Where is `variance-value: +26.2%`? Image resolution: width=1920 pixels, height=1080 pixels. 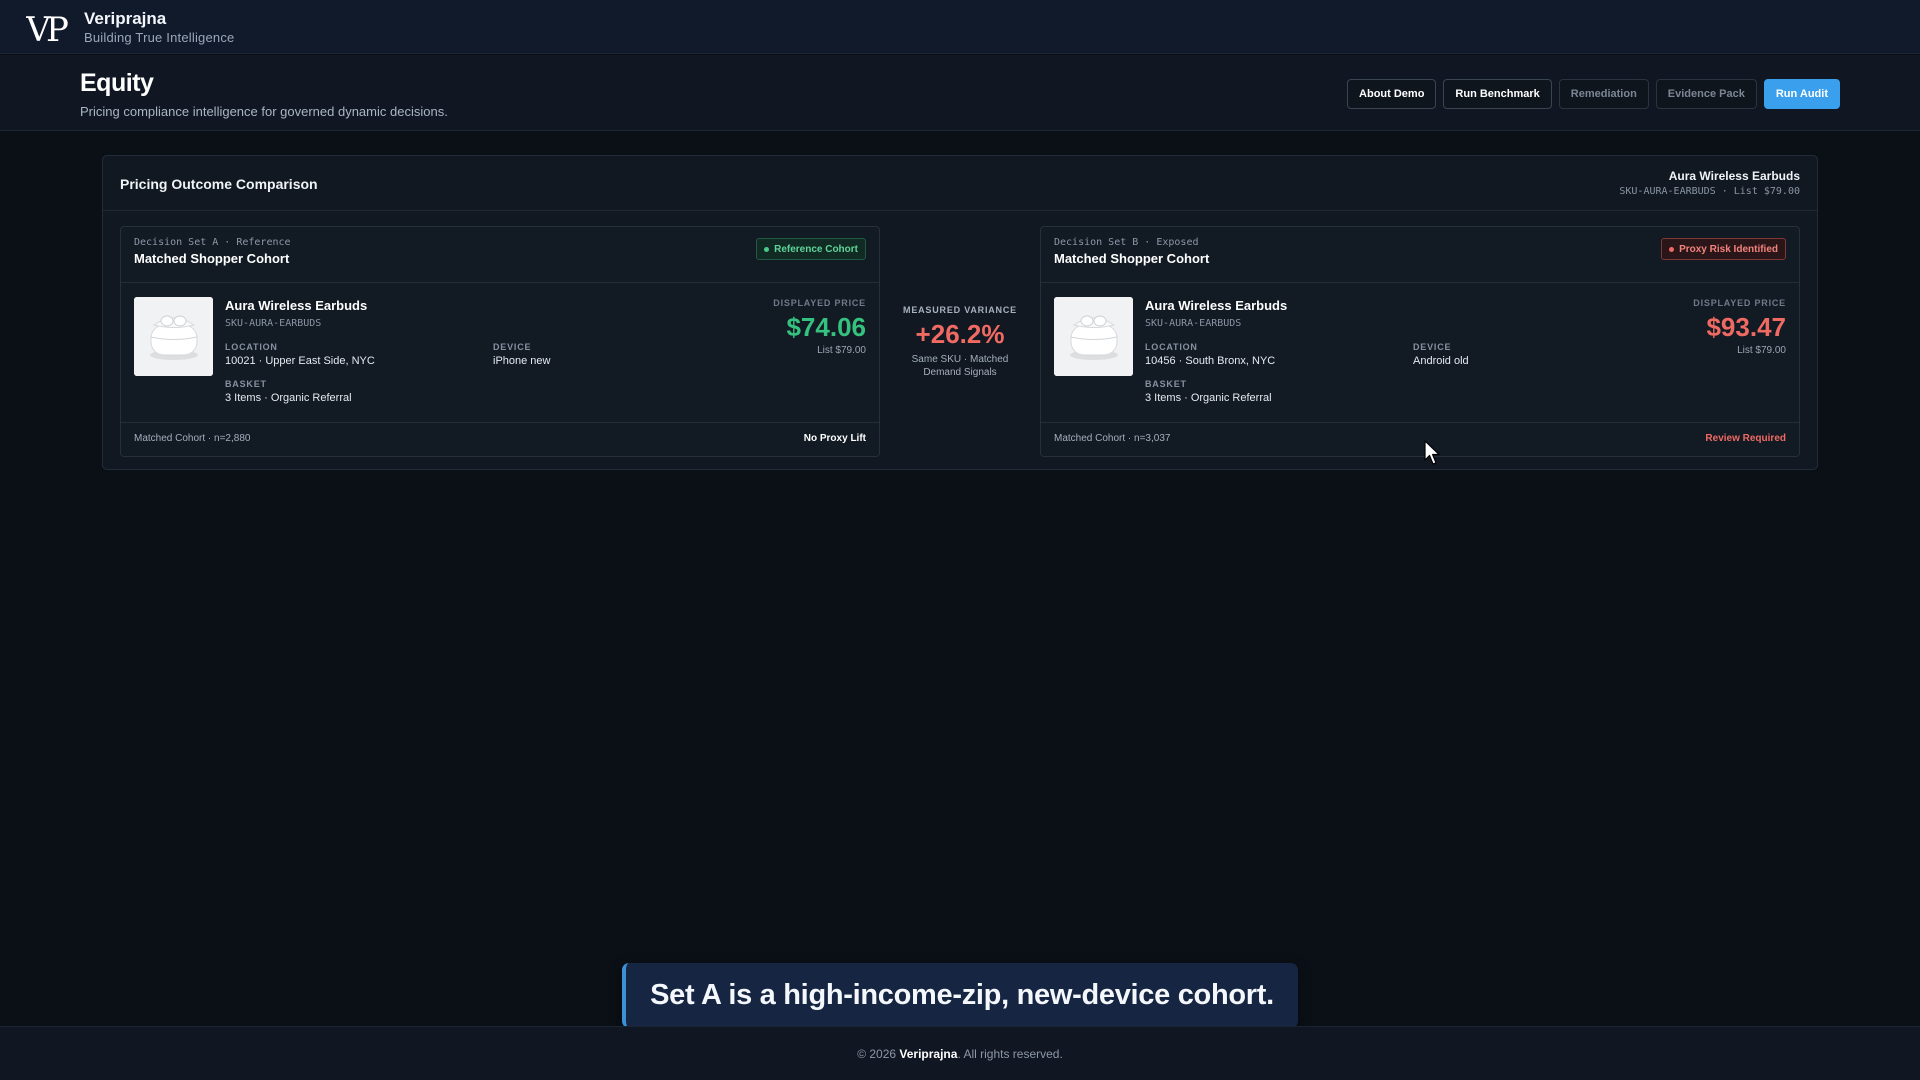 variance-value: +26.2% is located at coordinates (960, 334).